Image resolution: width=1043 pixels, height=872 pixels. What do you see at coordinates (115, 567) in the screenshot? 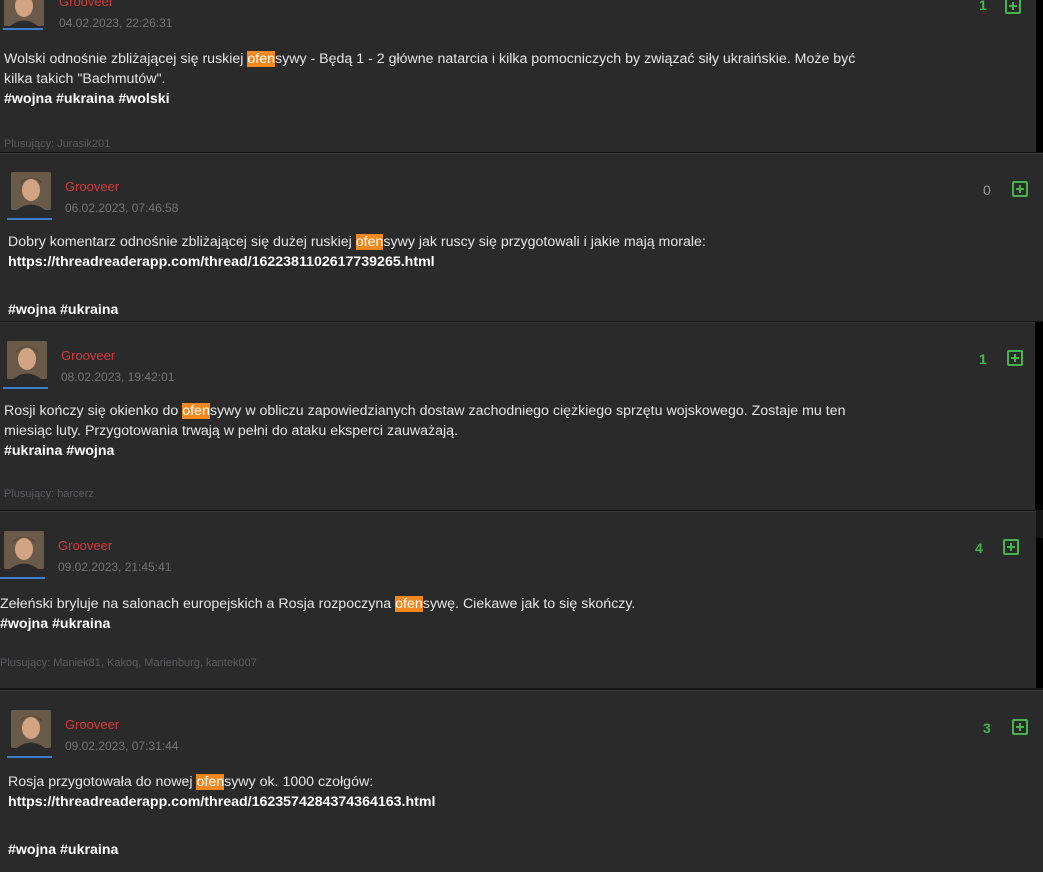
I see `post-date: 09.02.2023, 21:45:41` at bounding box center [115, 567].